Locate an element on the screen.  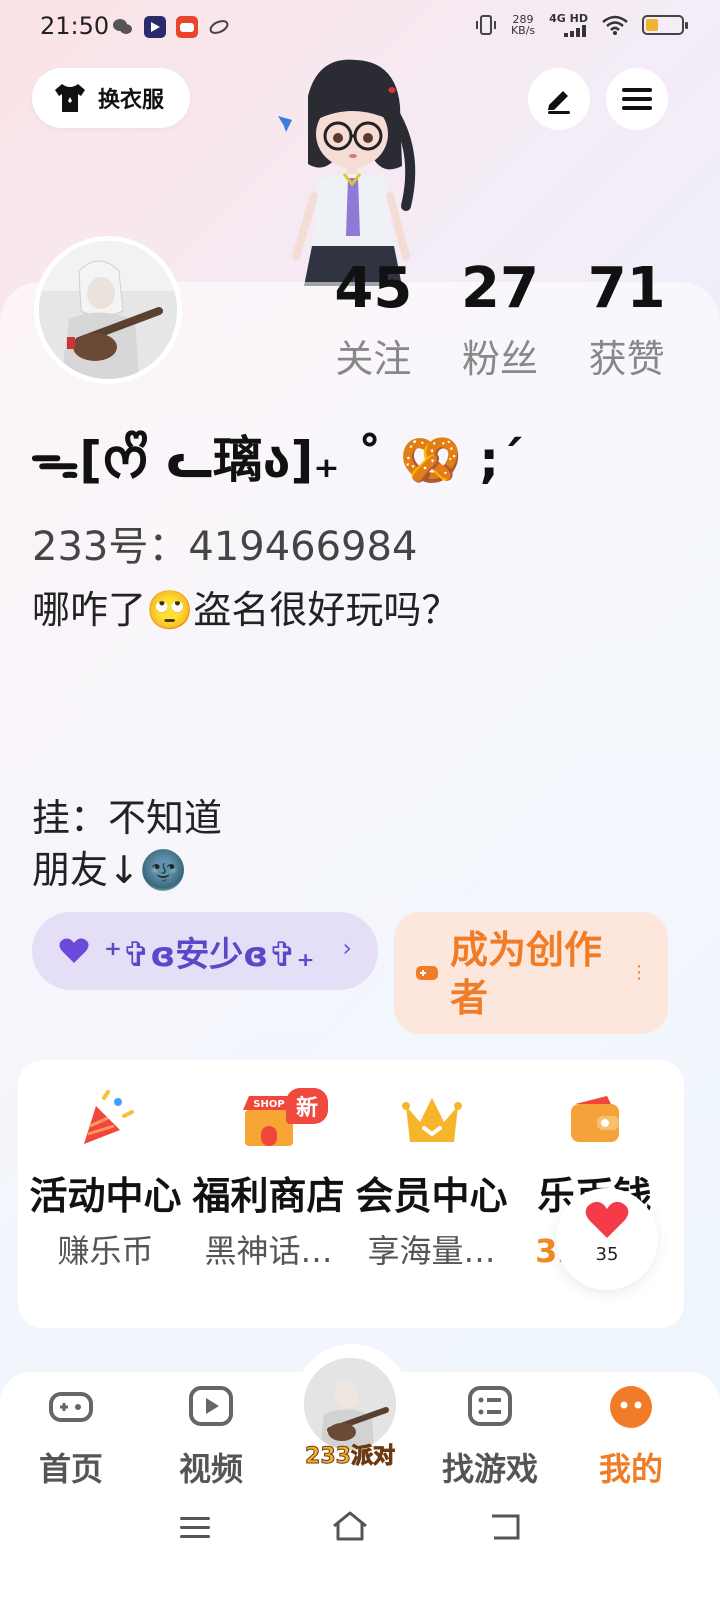
vibrate-icon is located at coordinates (485, 24).